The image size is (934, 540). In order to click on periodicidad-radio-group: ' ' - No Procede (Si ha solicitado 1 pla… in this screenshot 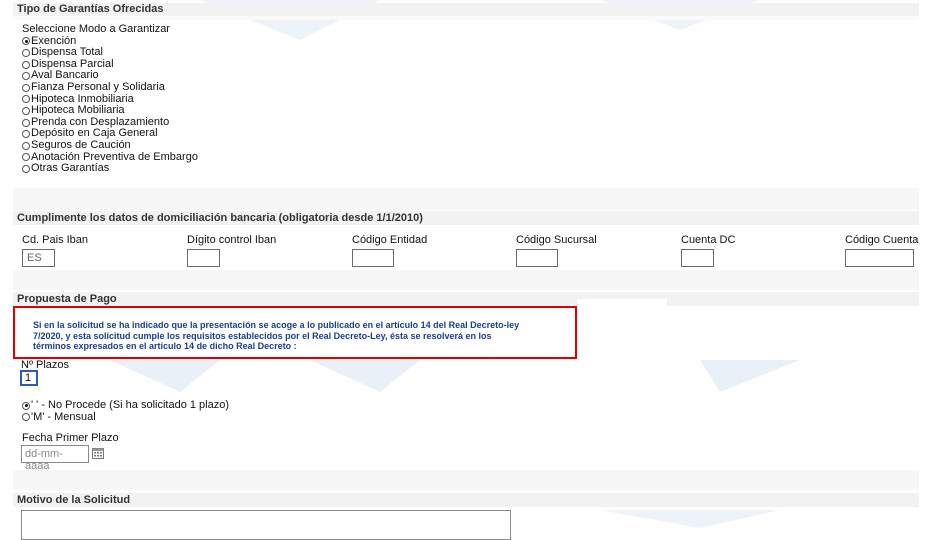, I will do `click(125, 411)`.